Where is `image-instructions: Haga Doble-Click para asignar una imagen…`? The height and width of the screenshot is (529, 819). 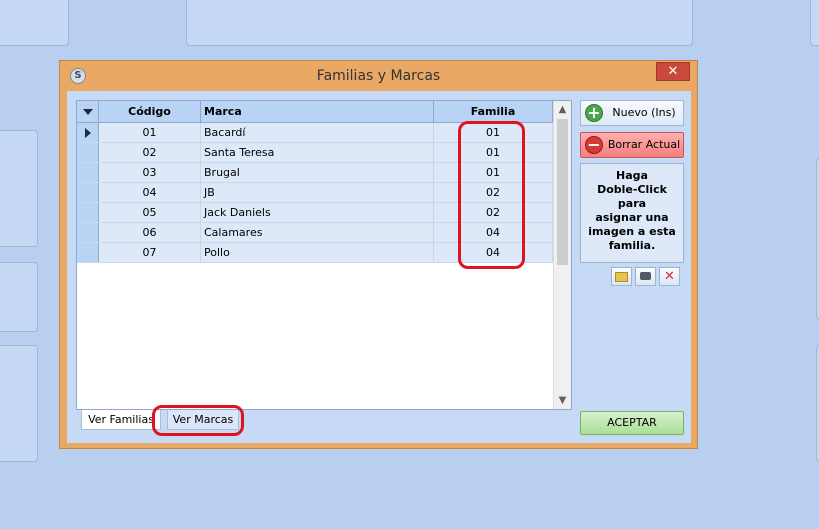 image-instructions: Haga Doble-Click para asignar una imagen… is located at coordinates (632, 210).